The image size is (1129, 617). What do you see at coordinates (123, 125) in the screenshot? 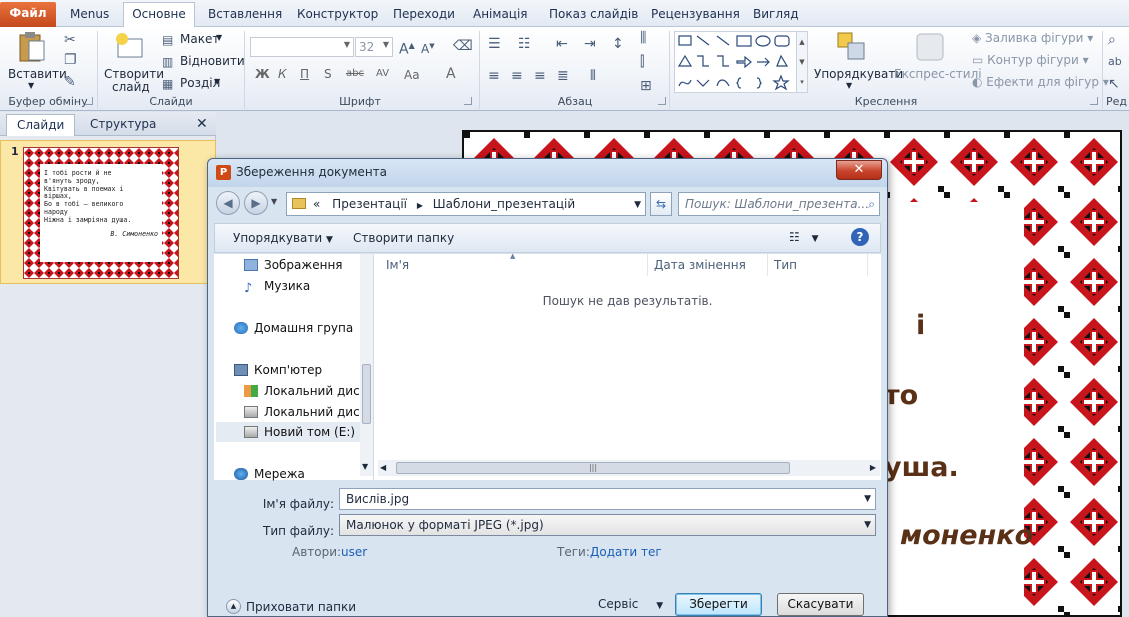
I see `tab-outline: Структура` at bounding box center [123, 125].